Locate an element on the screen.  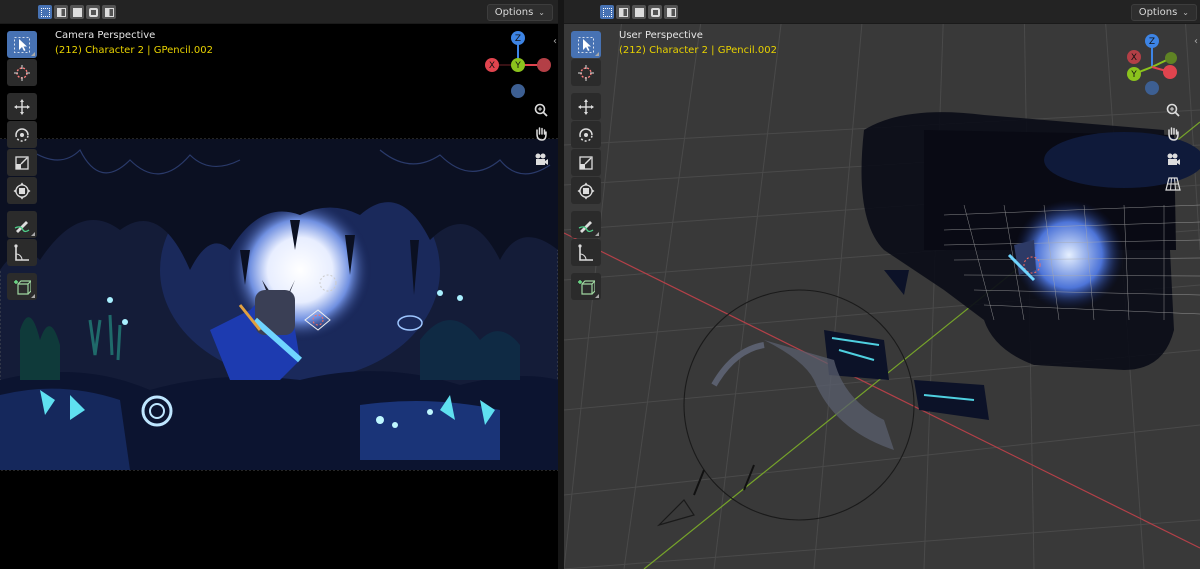
ortho-grid-icon is located at coordinates (1173, 184).